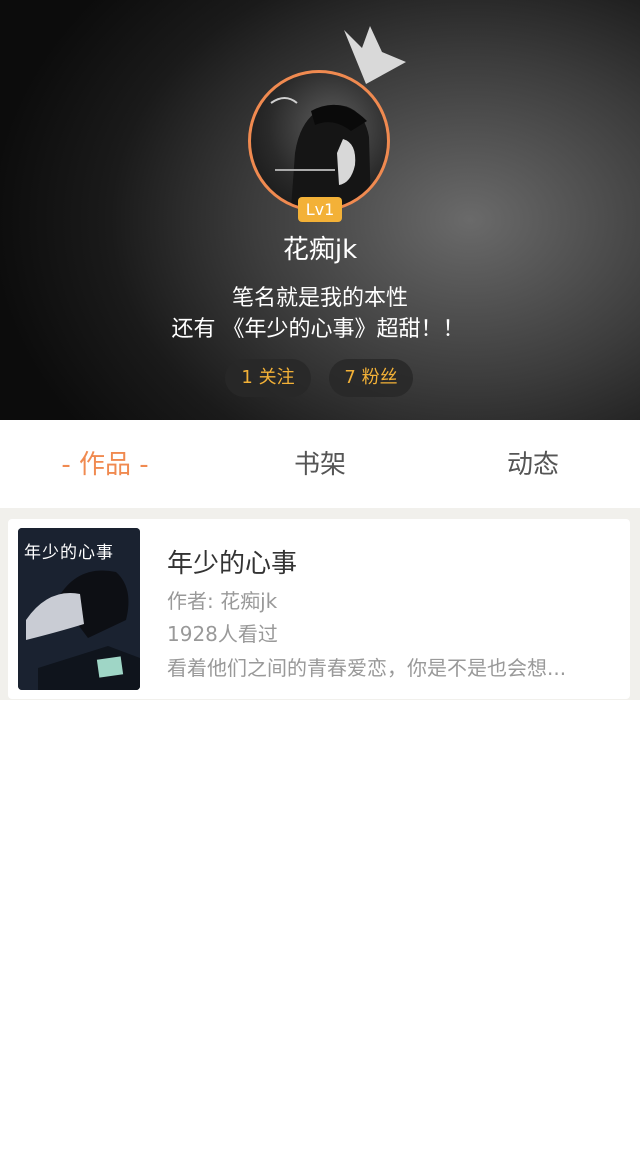 The width and height of the screenshot is (640, 1152). What do you see at coordinates (222, 634) in the screenshot?
I see `book-views: 1928人看过` at bounding box center [222, 634].